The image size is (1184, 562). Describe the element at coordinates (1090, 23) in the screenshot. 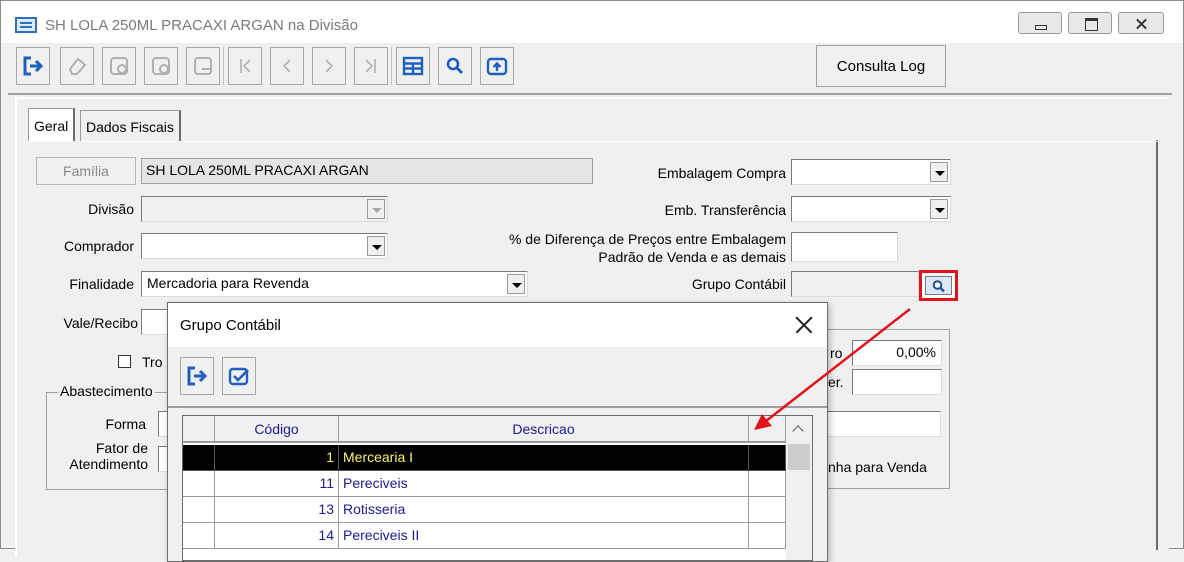

I see `maximize-button` at that location.